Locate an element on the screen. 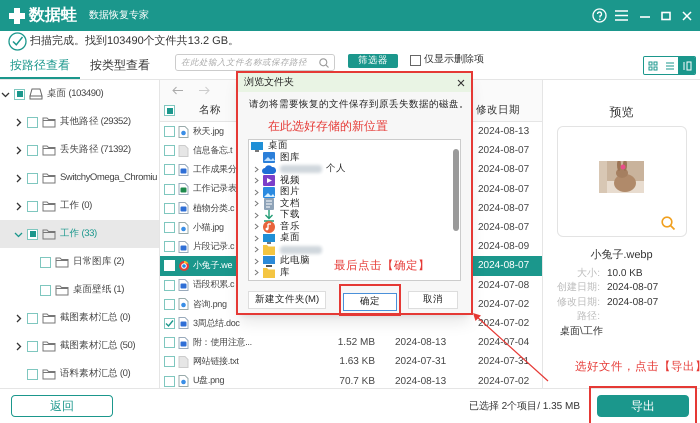 Image resolution: width=700 pixels, height=423 pixels. file-name: 3周总结.doc is located at coordinates (216, 323).